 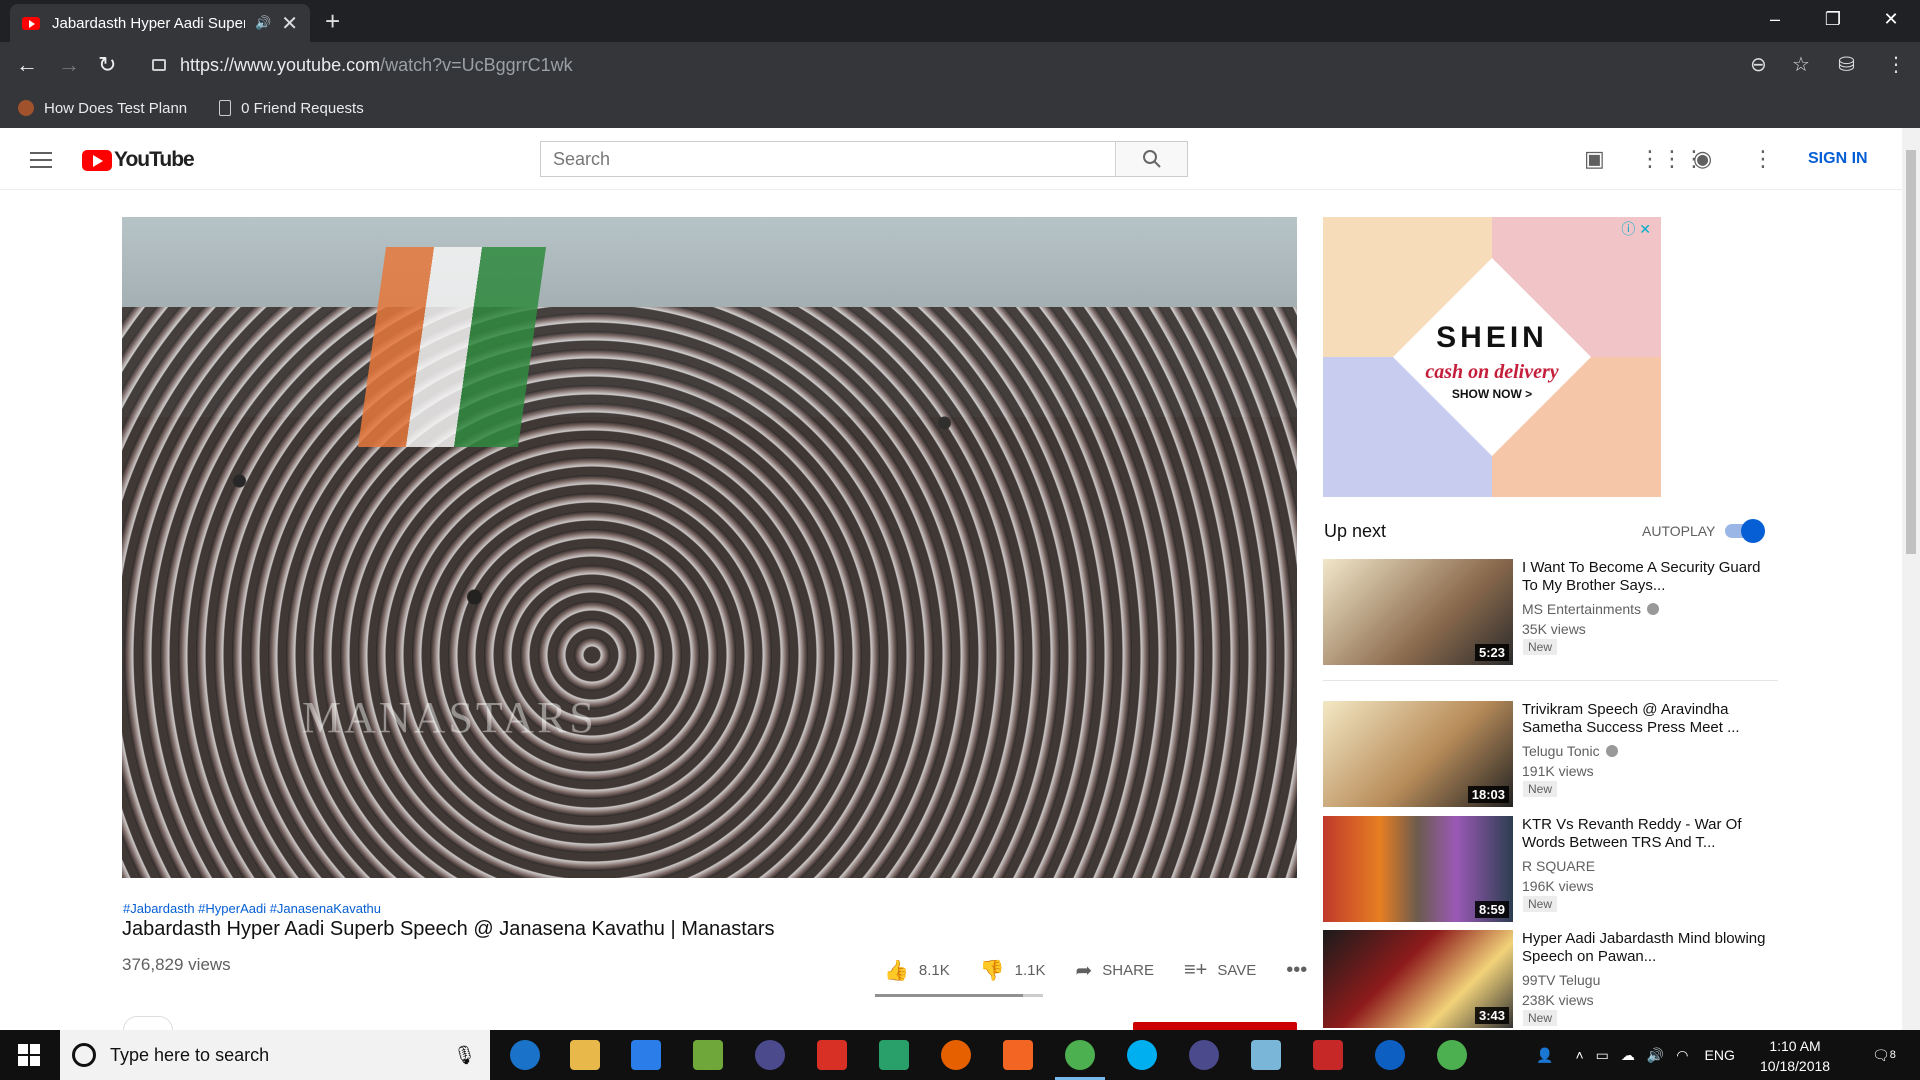 I want to click on cloud-icon: ☁, so click(x=1628, y=1055).